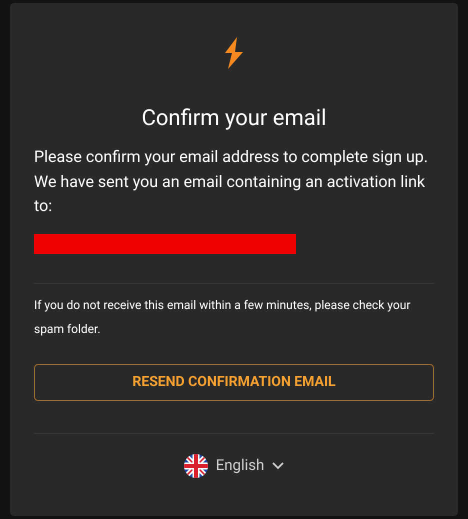  I want to click on language-selector: English, so click(234, 466).